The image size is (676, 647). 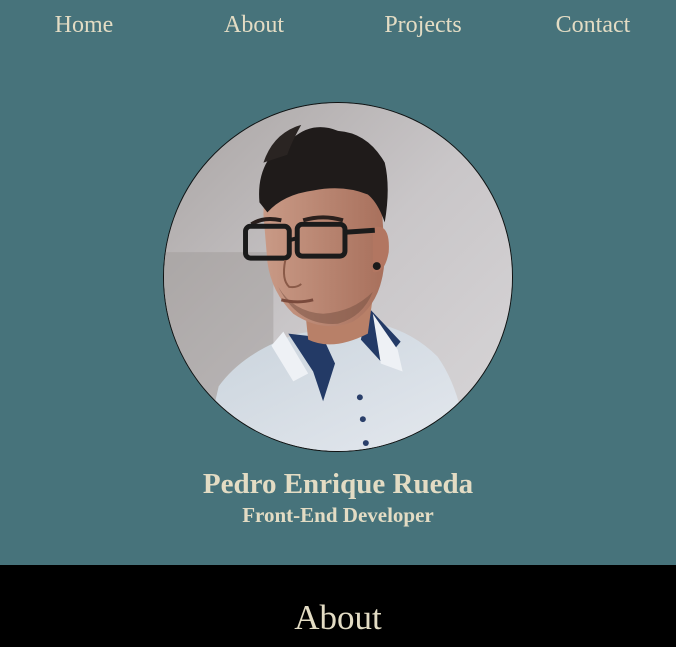 What do you see at coordinates (254, 25) in the screenshot?
I see `nav-link-about: About` at bounding box center [254, 25].